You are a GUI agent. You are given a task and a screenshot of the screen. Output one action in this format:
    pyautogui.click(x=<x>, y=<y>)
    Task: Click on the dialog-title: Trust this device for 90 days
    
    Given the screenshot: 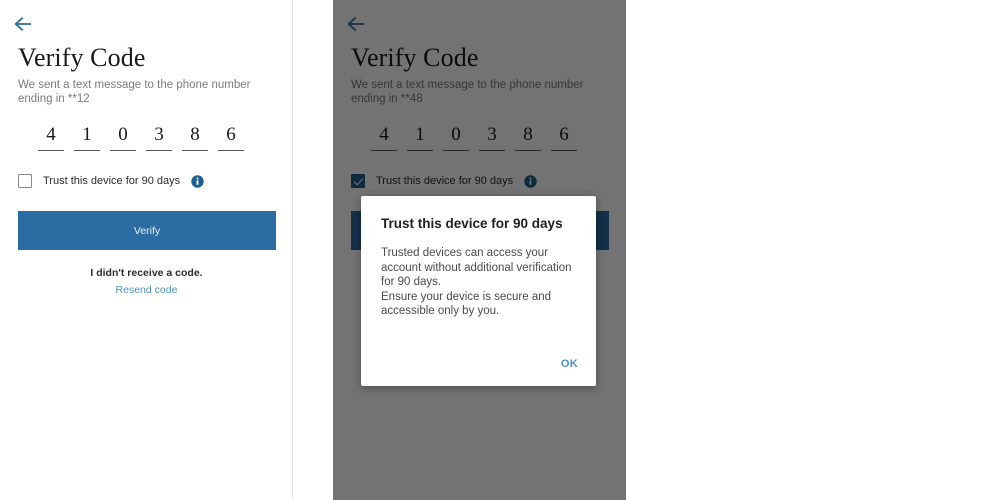 What is the action you would take?
    pyautogui.click(x=472, y=223)
    